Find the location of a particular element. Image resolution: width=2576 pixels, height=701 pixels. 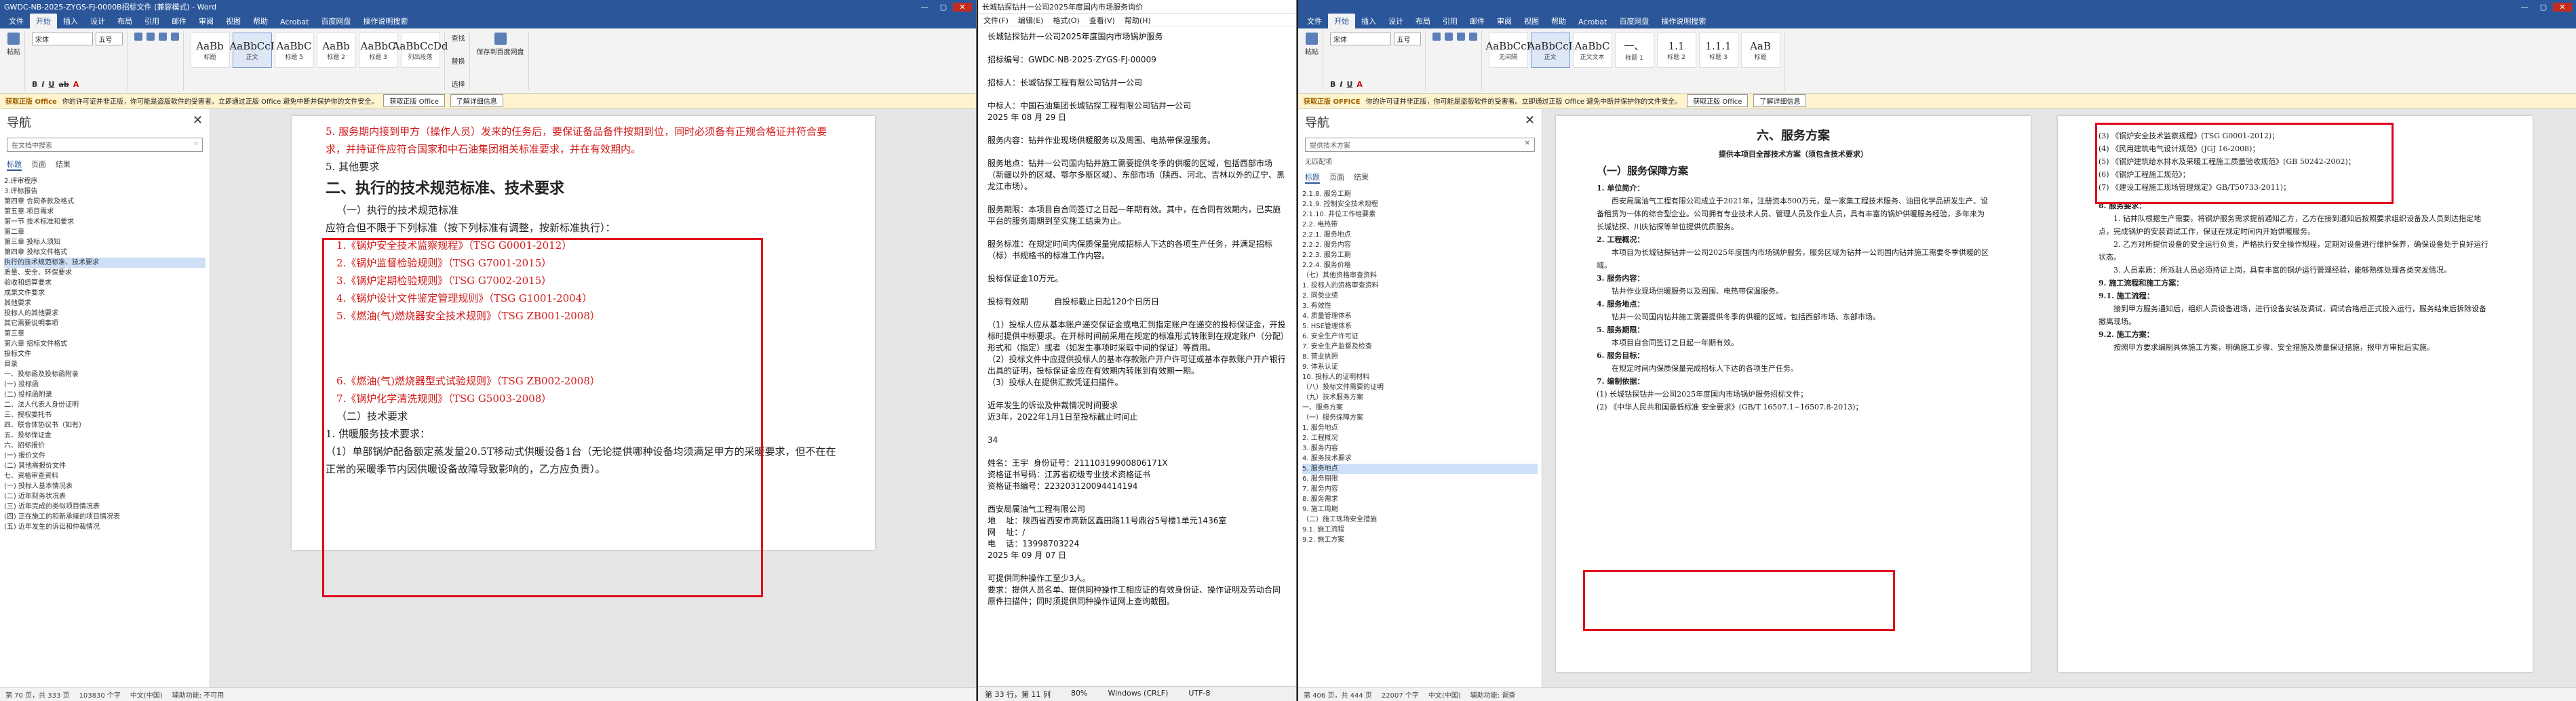

tab-insert: 插入 is located at coordinates (70, 21).